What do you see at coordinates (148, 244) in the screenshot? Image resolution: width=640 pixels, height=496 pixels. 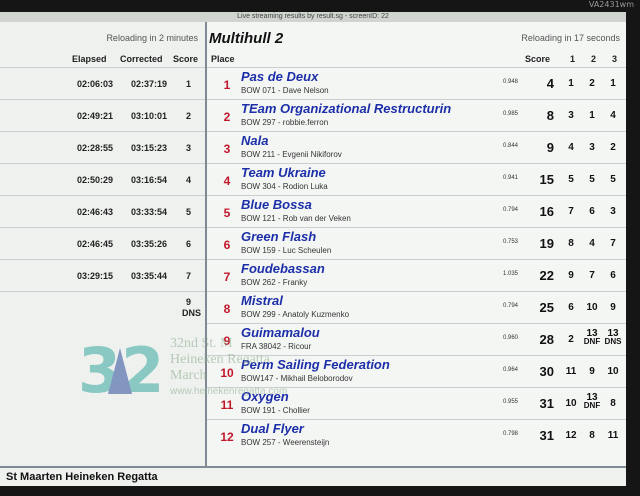 I see `corrected-cell: 03:35:26` at bounding box center [148, 244].